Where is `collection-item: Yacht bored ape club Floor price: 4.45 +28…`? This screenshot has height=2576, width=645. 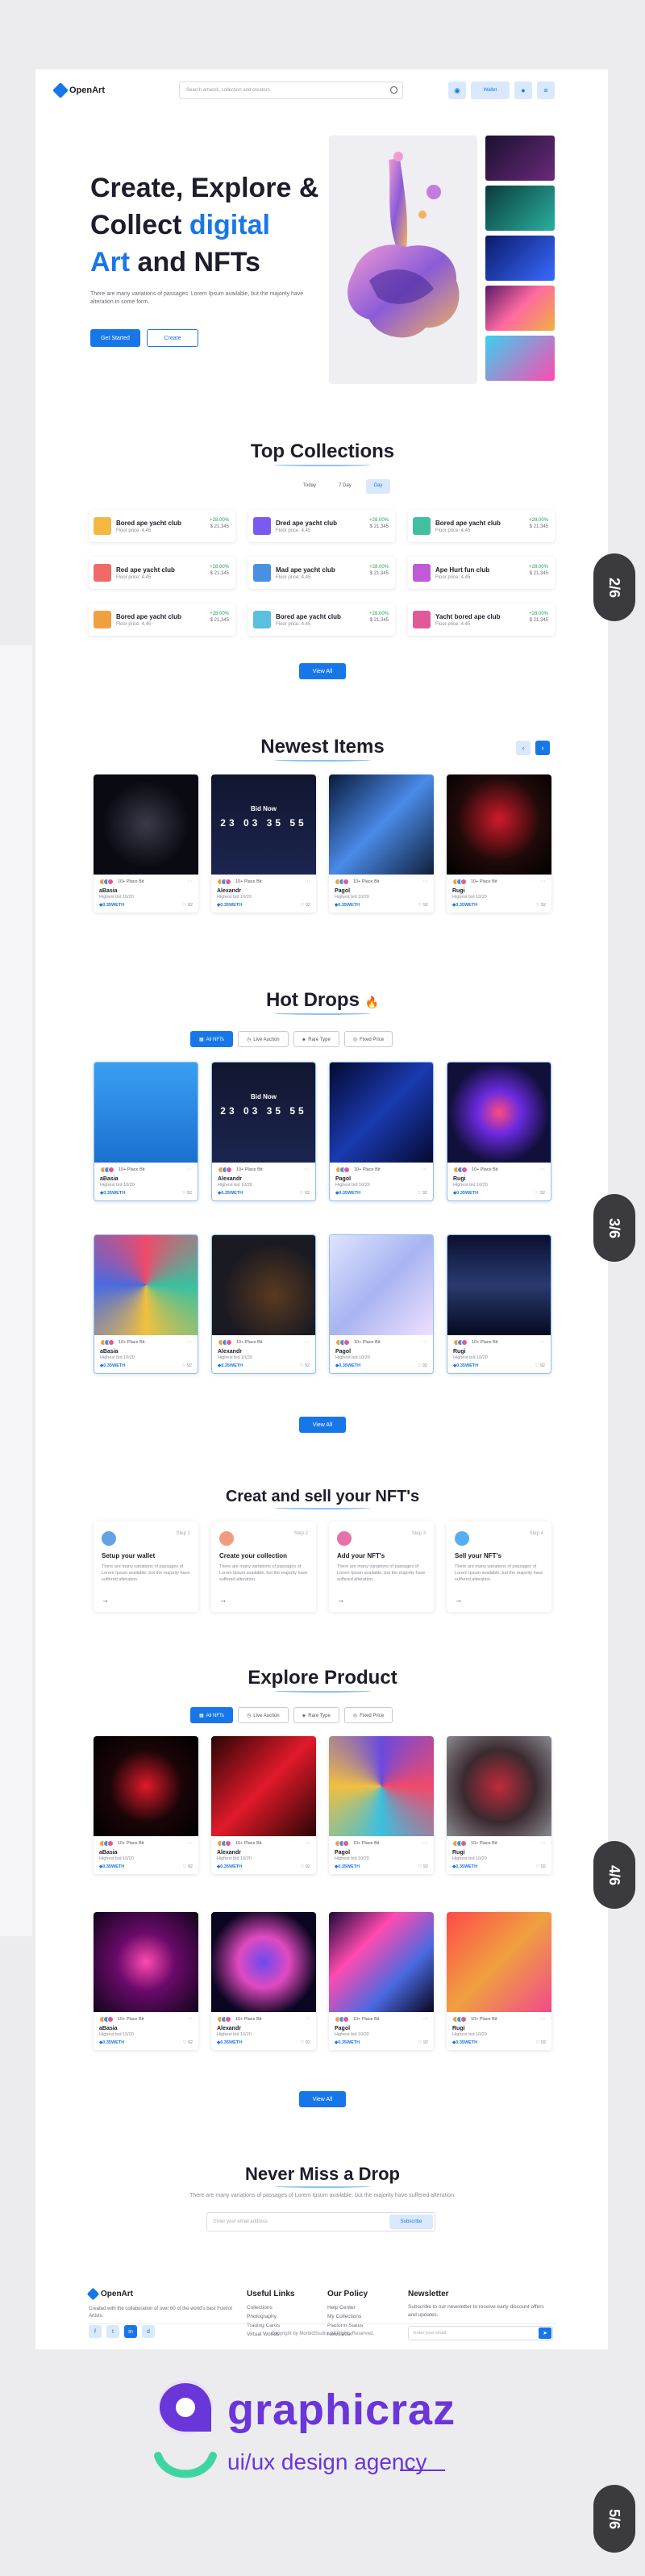 collection-item: Yacht bored ape club Floor price: 4.45 +28… is located at coordinates (481, 619).